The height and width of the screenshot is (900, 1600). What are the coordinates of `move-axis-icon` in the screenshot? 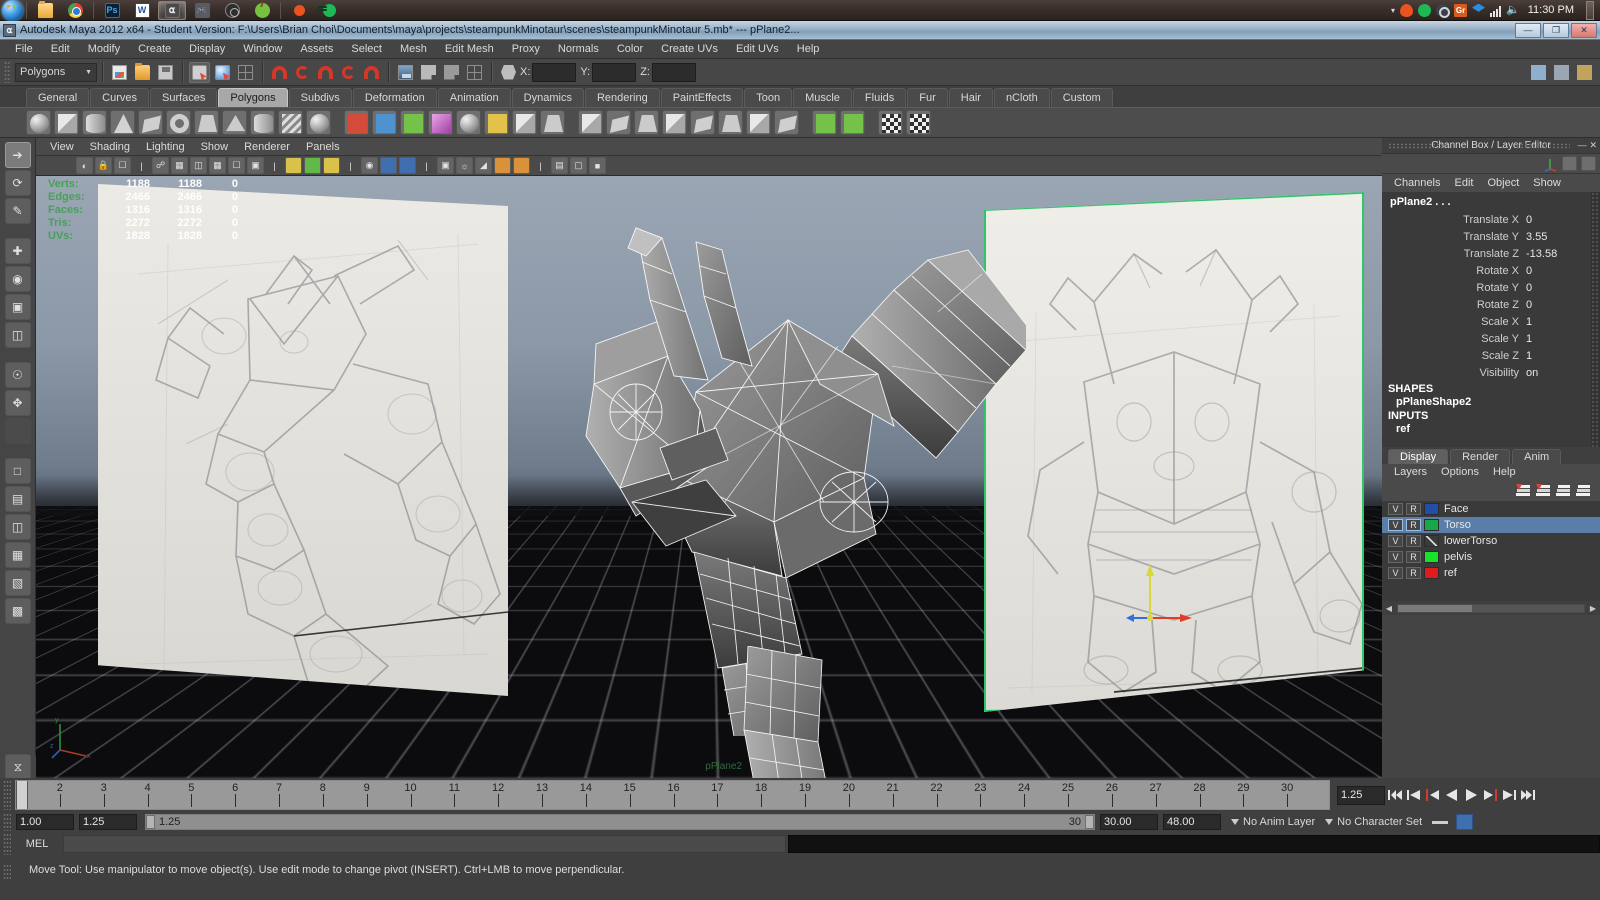 It's located at (1550, 164).